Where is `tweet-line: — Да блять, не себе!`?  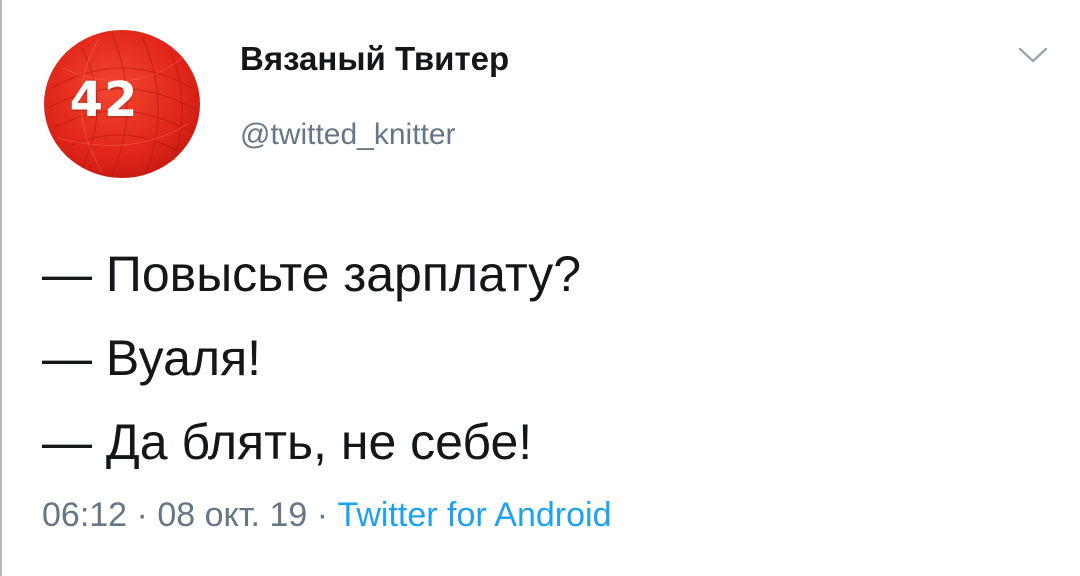 tweet-line: — Да блять, не себе! is located at coordinates (287, 442).